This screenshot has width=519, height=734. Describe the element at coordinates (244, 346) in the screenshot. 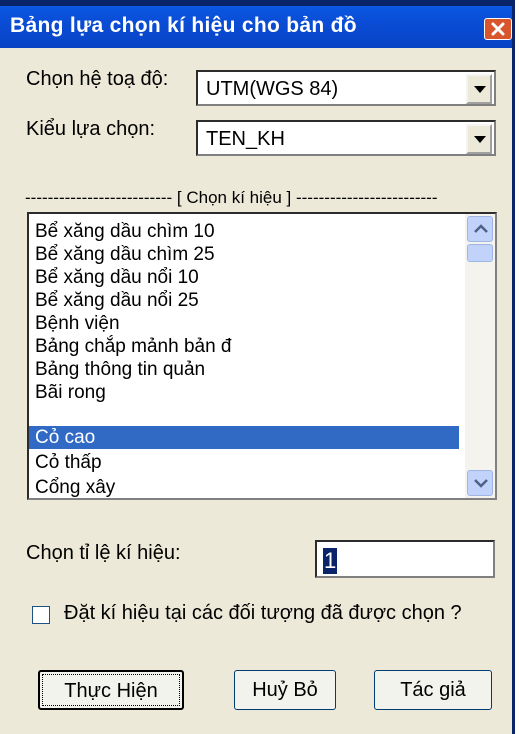

I see `list-item: Bảng chắp mảnh bản đ` at that location.